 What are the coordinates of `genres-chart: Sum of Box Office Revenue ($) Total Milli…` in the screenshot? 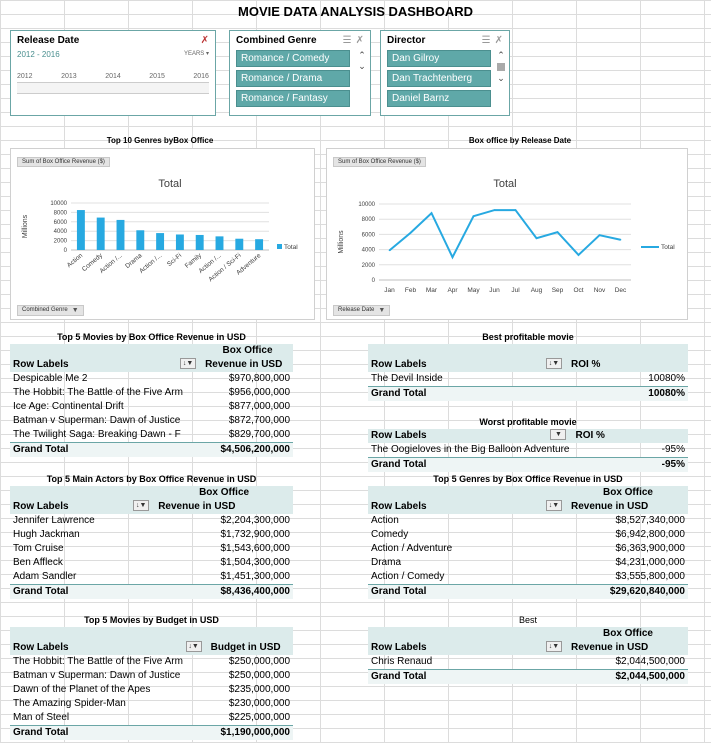 It's located at (162, 234).